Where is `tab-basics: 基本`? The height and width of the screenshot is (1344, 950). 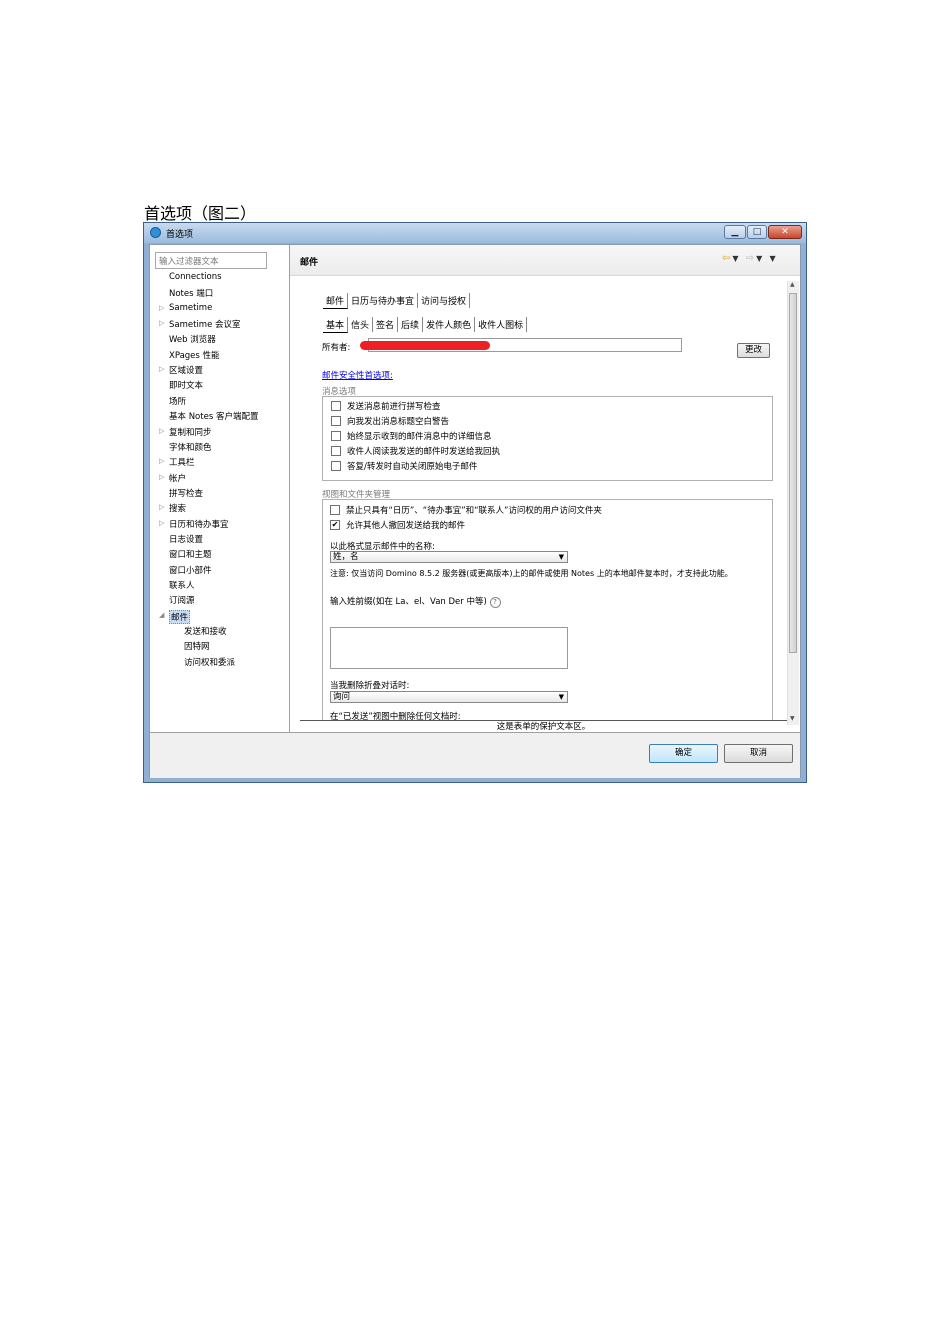
tab-basics: 基本 is located at coordinates (336, 325).